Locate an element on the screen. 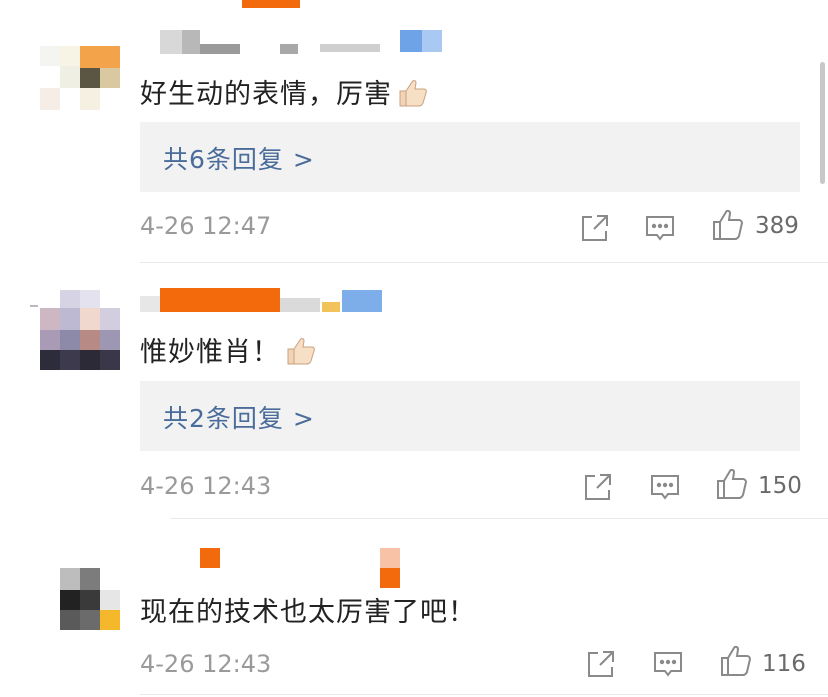 The image size is (828, 697). avatar-edge-mark is located at coordinates (34, 306).